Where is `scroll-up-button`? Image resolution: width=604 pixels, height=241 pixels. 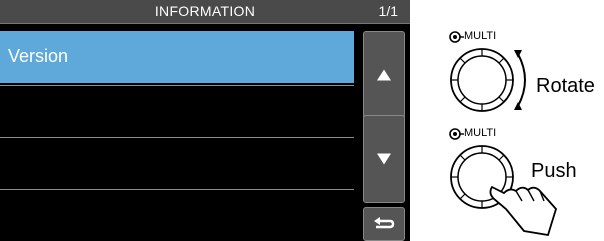
scroll-up-button is located at coordinates (384, 75).